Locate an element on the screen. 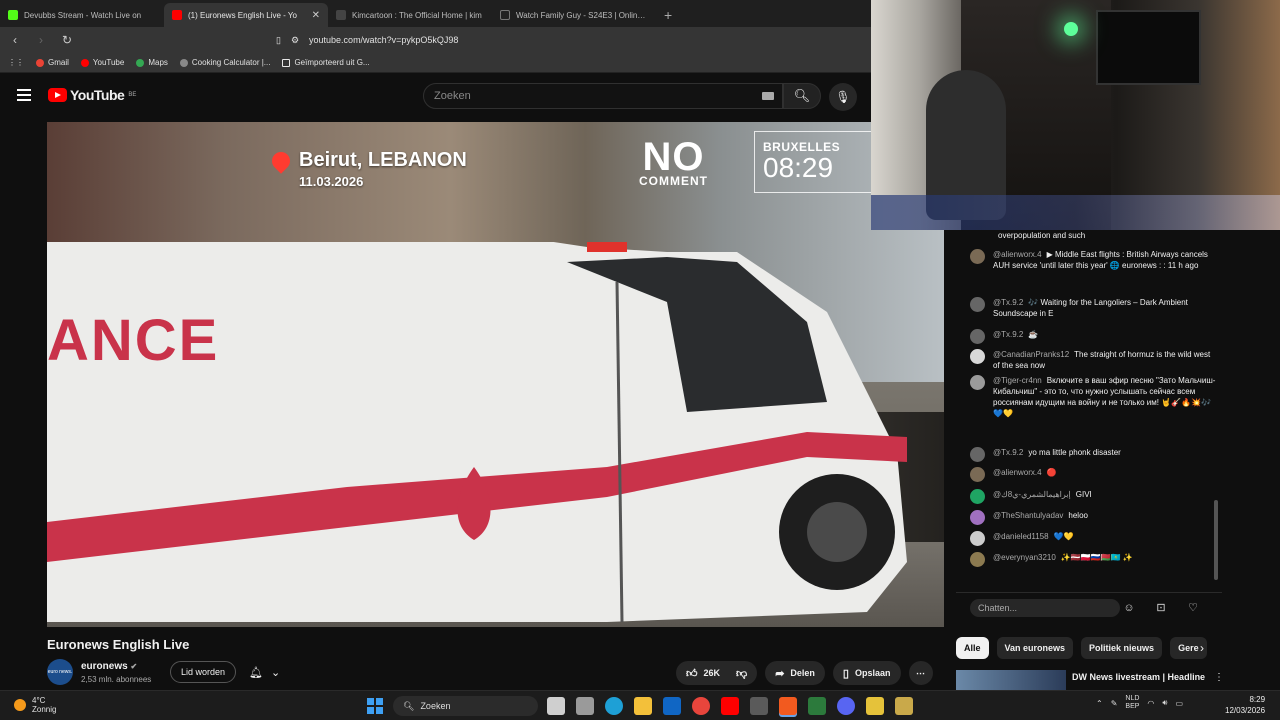 The image size is (1280, 720). menu-icon is located at coordinates (24, 95).